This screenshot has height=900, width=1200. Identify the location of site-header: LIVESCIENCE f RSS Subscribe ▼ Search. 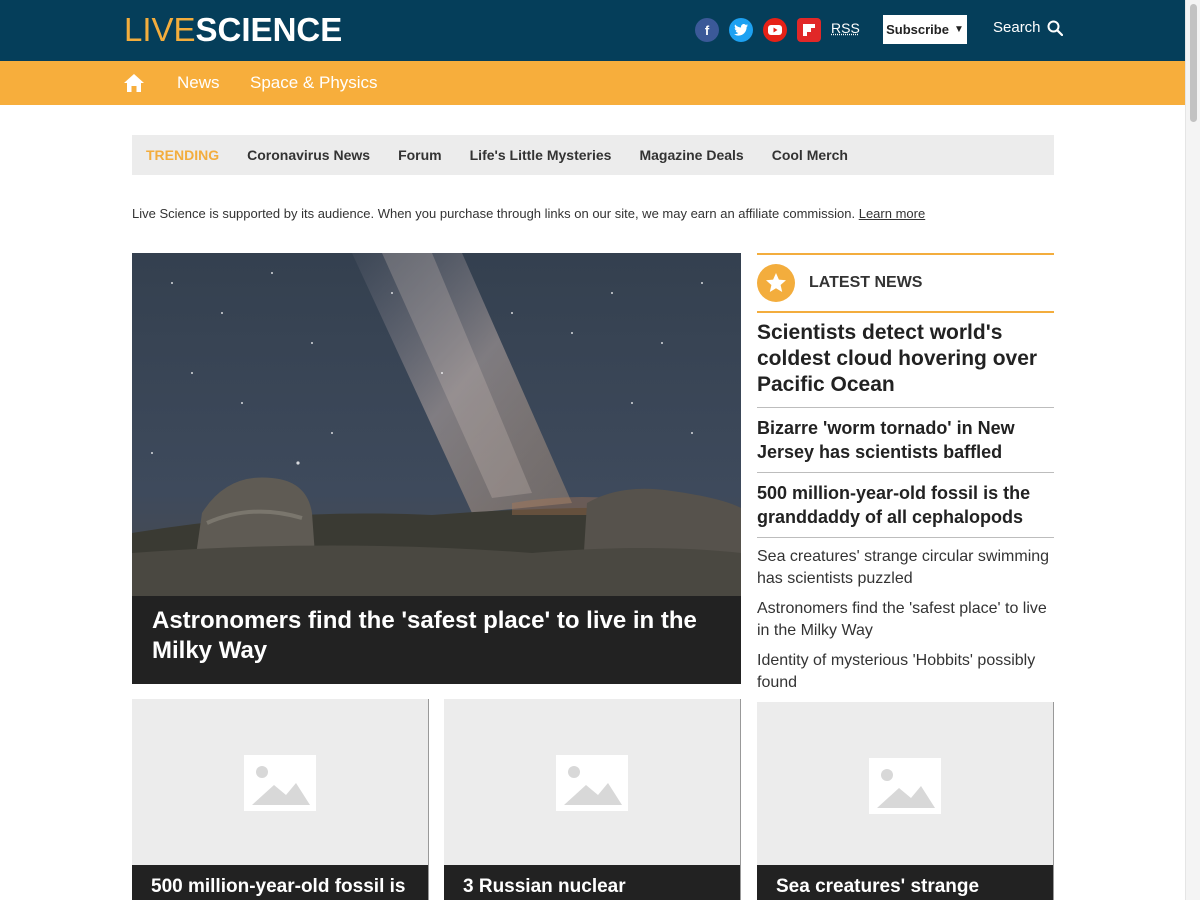
(592, 30).